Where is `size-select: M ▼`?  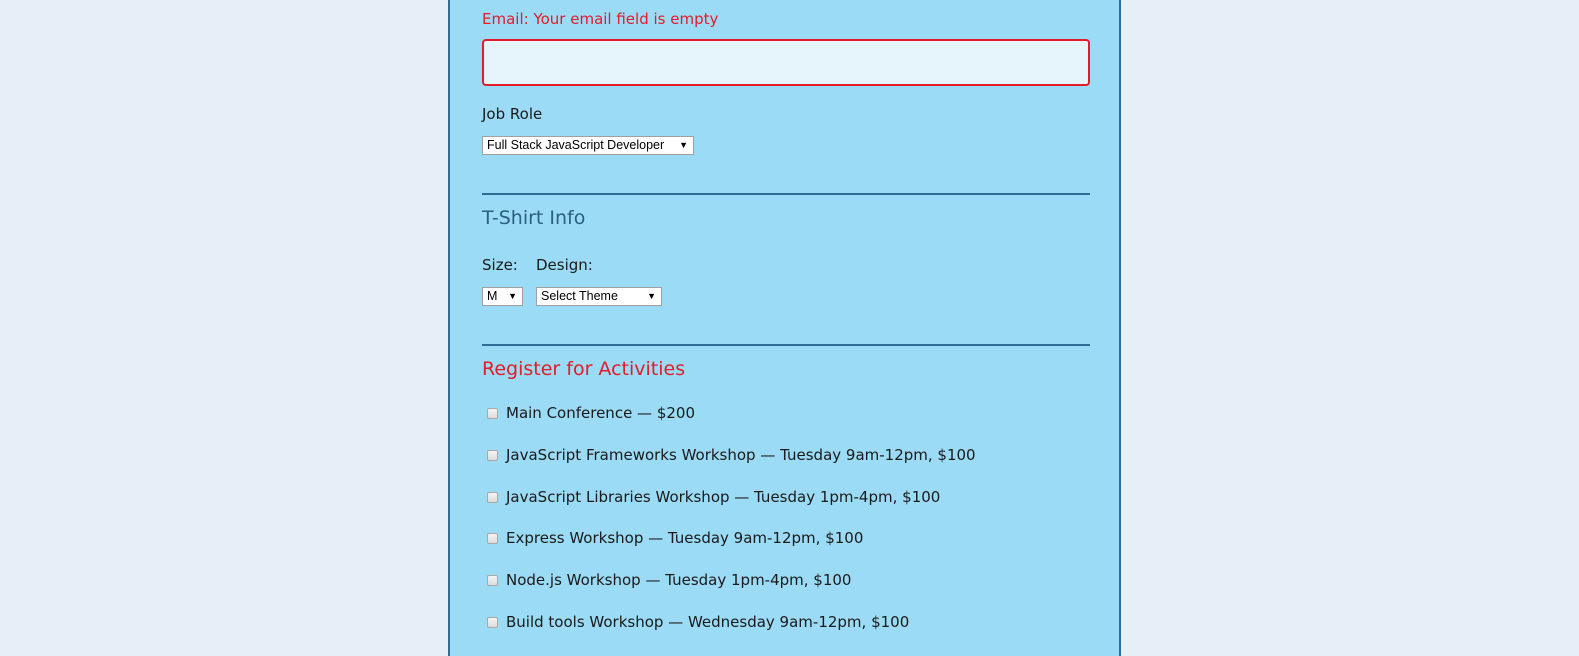
size-select: M ▼ is located at coordinates (502, 296).